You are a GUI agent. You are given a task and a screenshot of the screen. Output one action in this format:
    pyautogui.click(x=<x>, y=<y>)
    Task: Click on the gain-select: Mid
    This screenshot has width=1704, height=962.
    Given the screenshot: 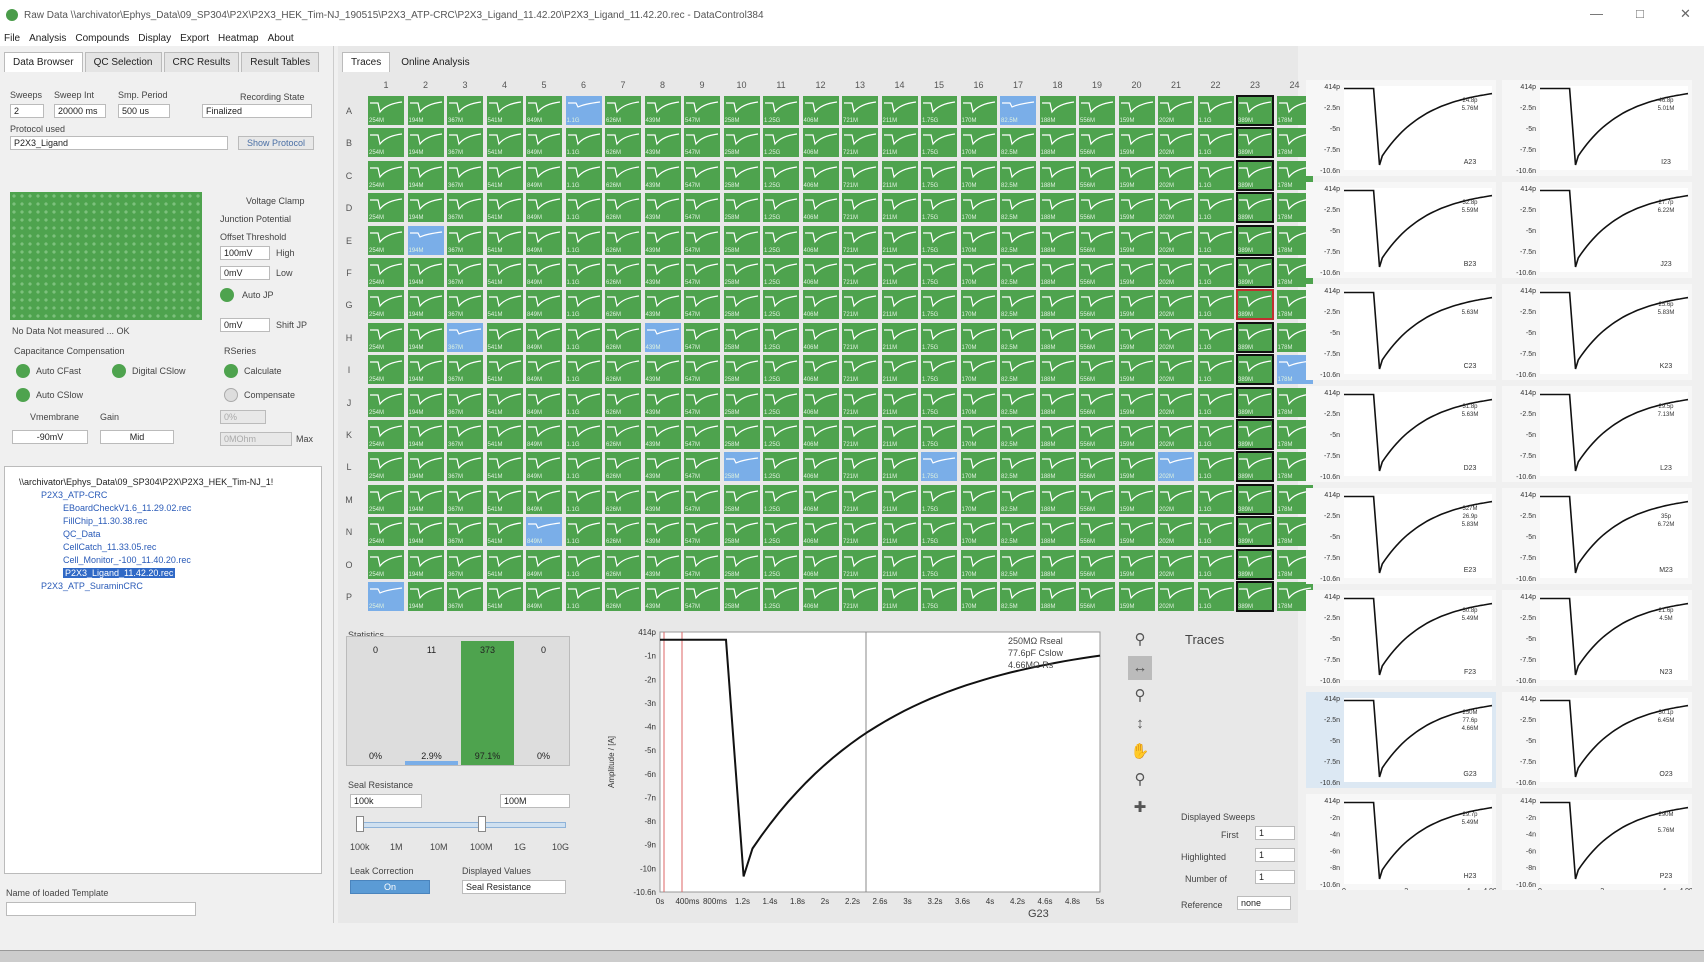 What is the action you would take?
    pyautogui.click(x=137, y=437)
    